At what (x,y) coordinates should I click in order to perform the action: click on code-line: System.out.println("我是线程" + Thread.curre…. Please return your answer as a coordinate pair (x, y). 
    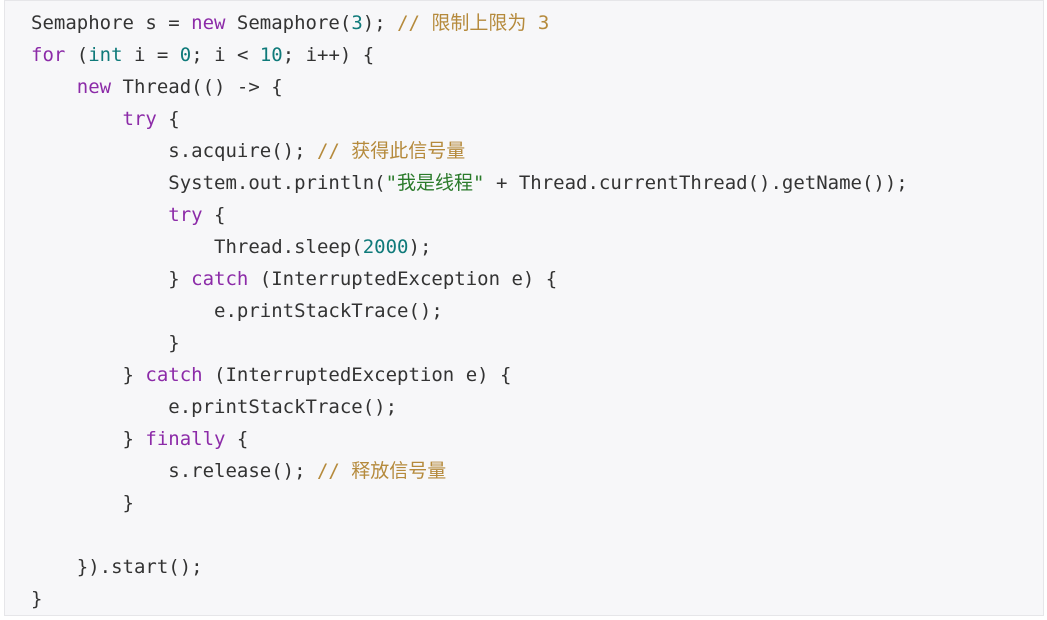
    Looking at the image, I should click on (469, 183).